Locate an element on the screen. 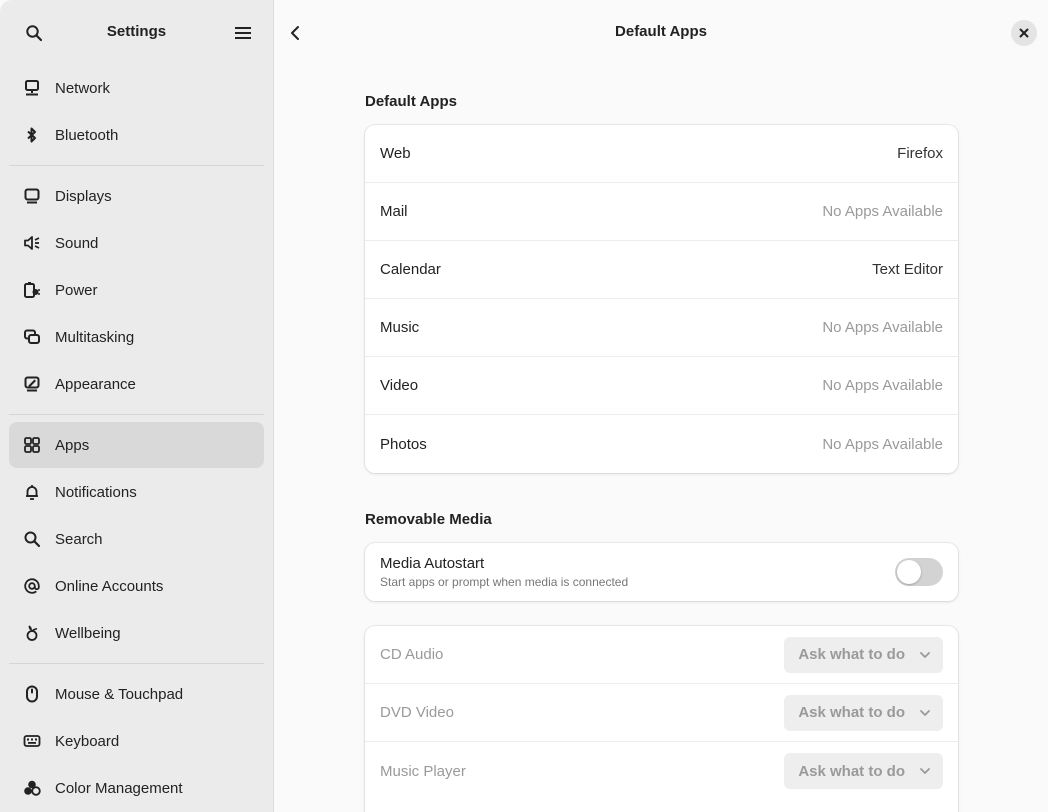  media-autostart-toggle is located at coordinates (919, 572).